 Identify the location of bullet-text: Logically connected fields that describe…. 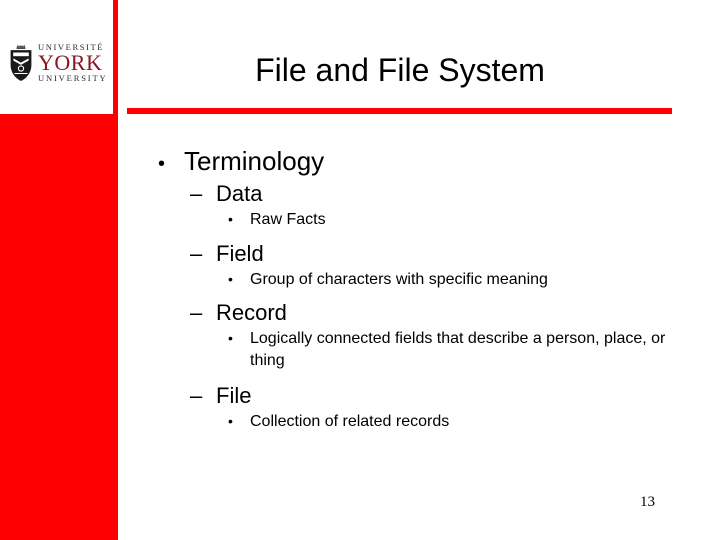
(458, 349).